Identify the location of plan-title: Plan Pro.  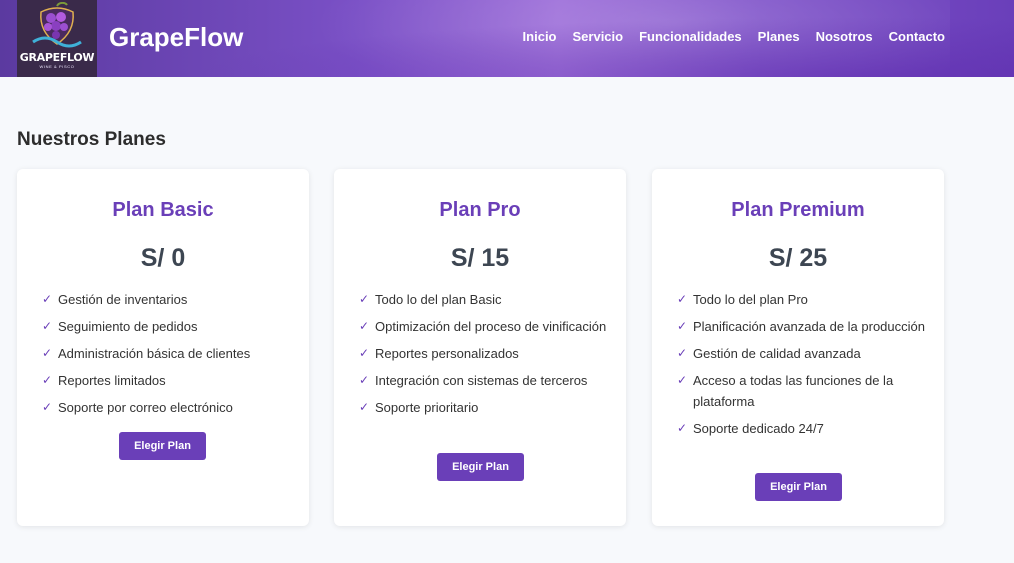
(480, 210).